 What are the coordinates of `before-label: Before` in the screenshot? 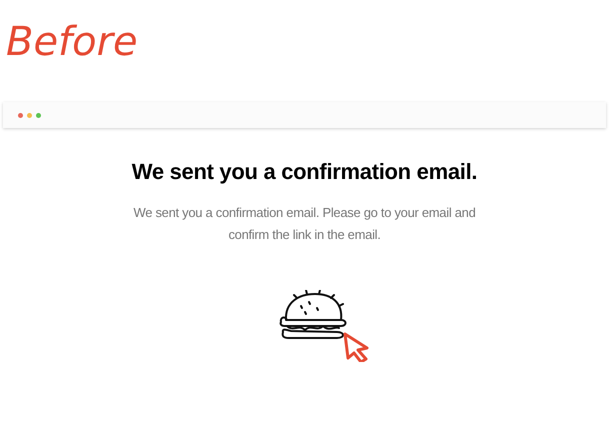 It's located at (72, 42).